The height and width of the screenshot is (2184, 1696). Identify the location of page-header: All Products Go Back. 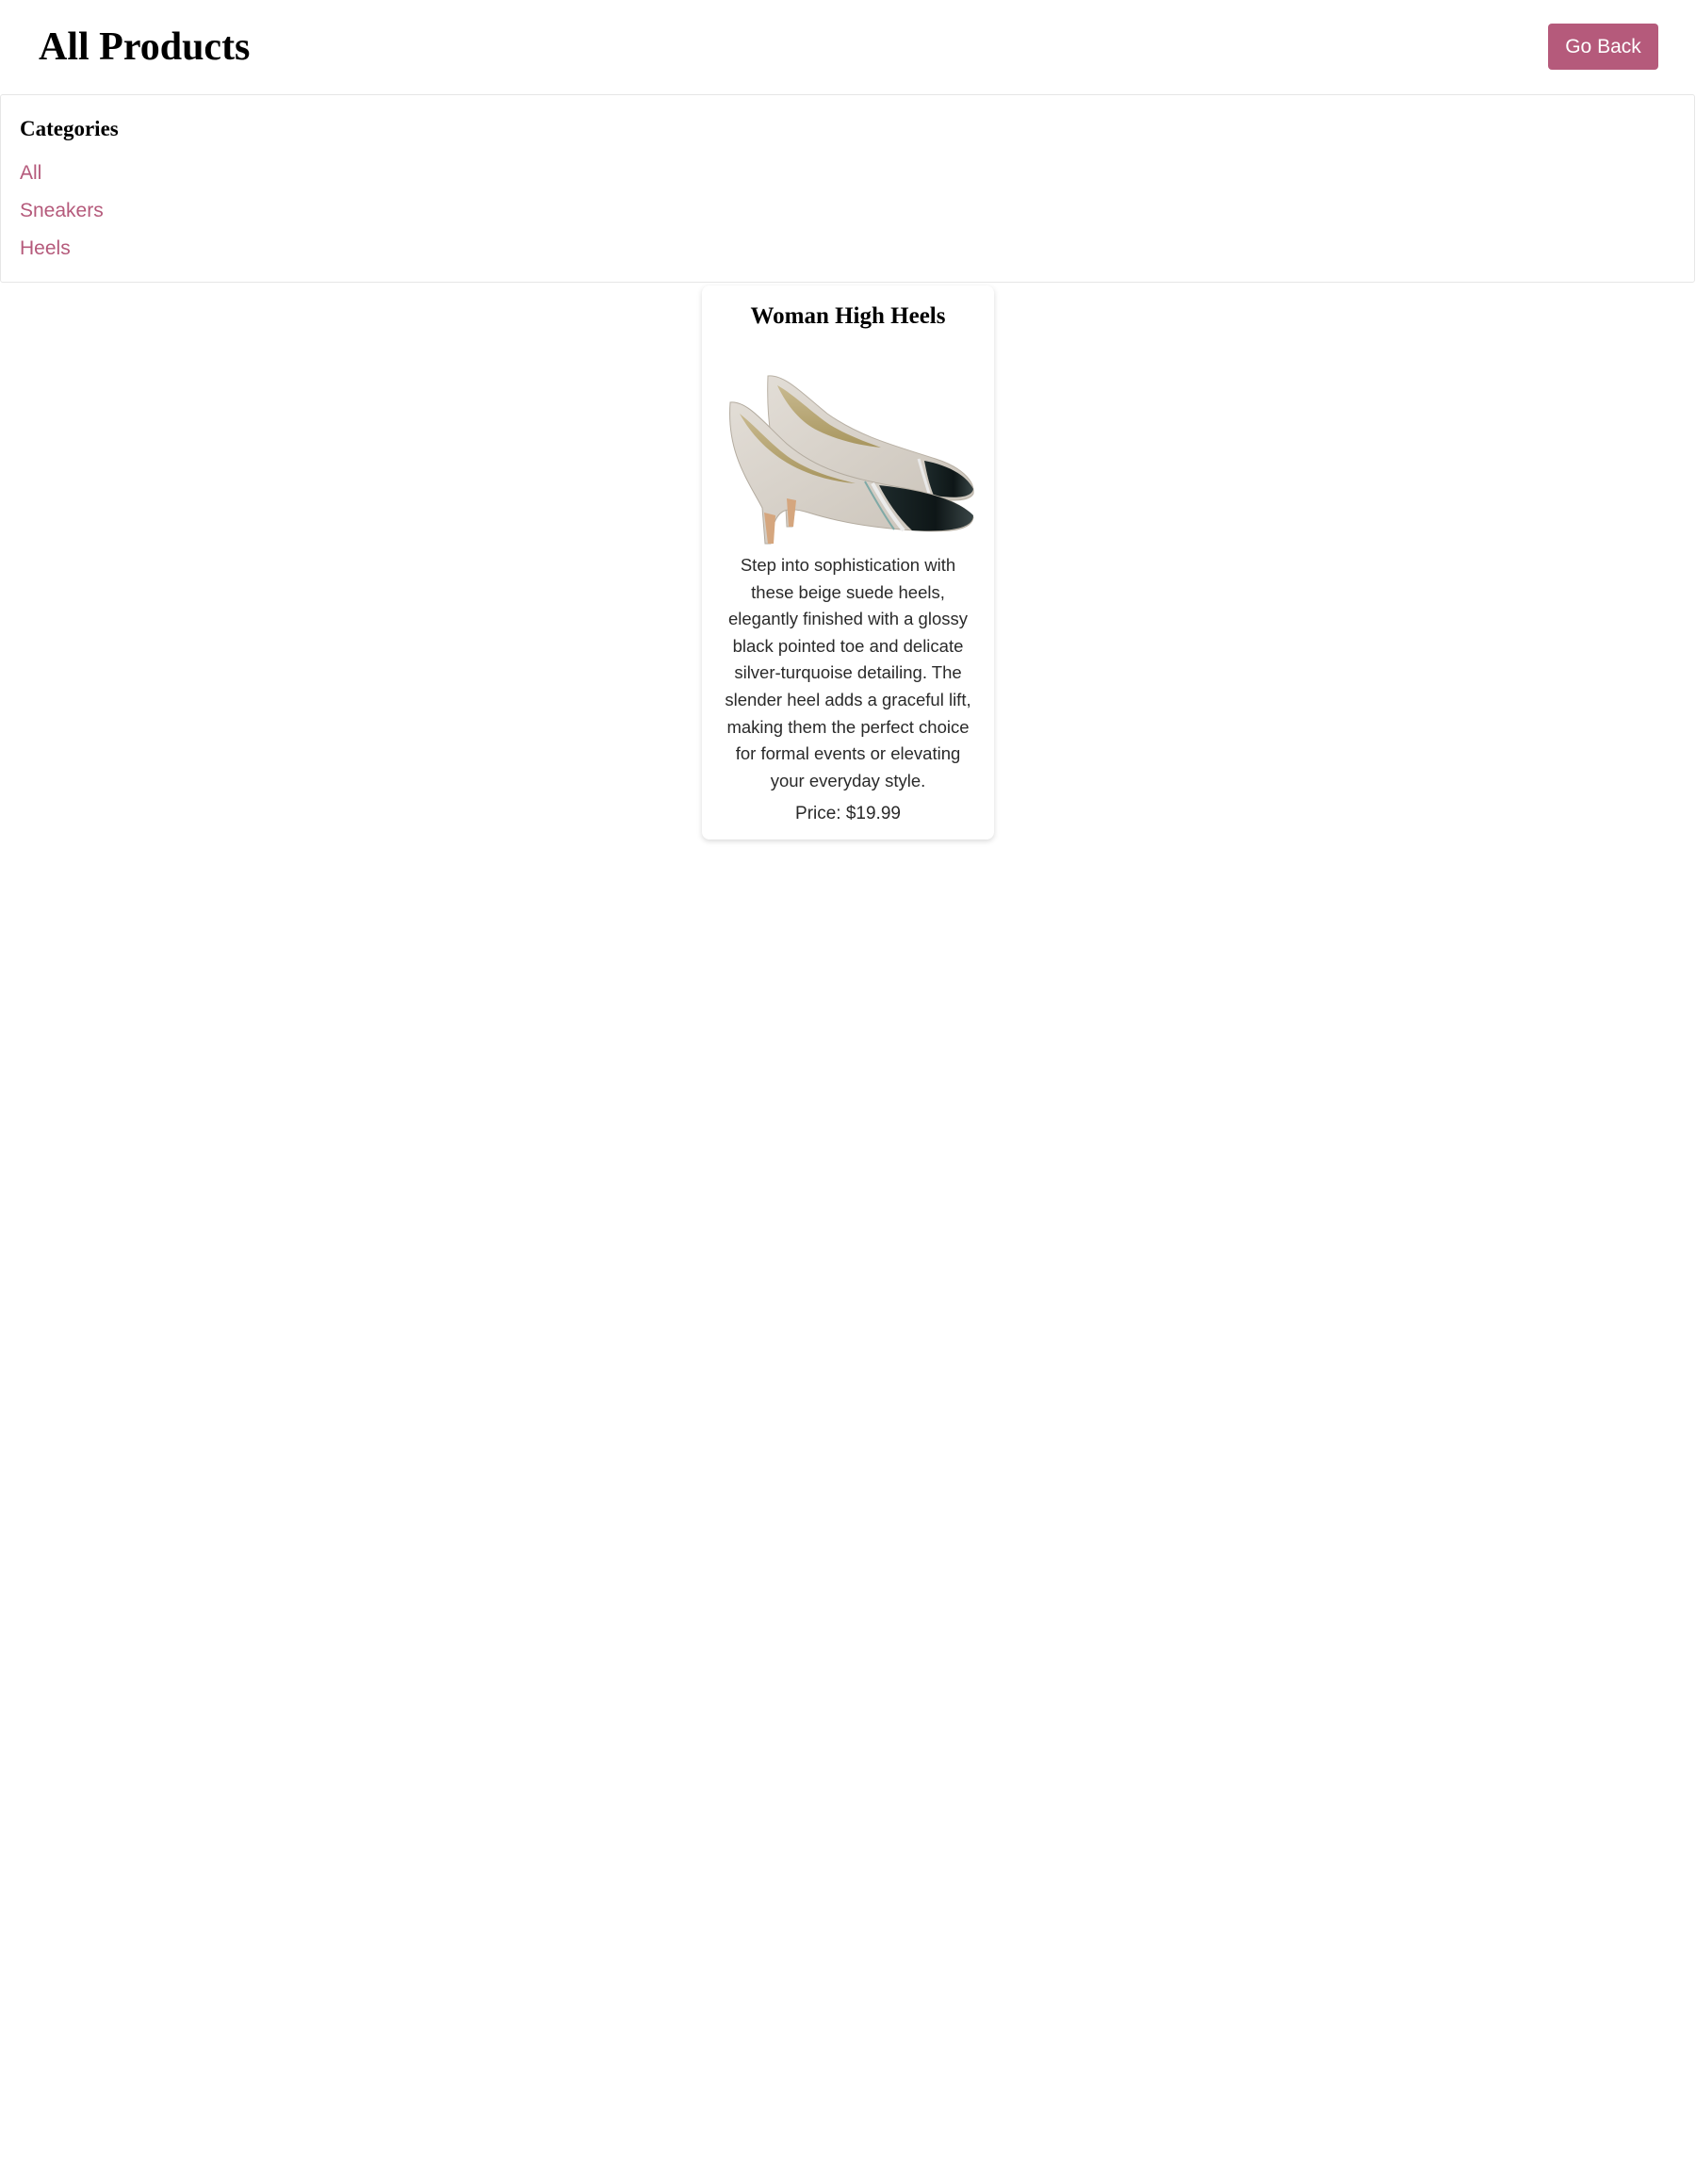
(848, 47).